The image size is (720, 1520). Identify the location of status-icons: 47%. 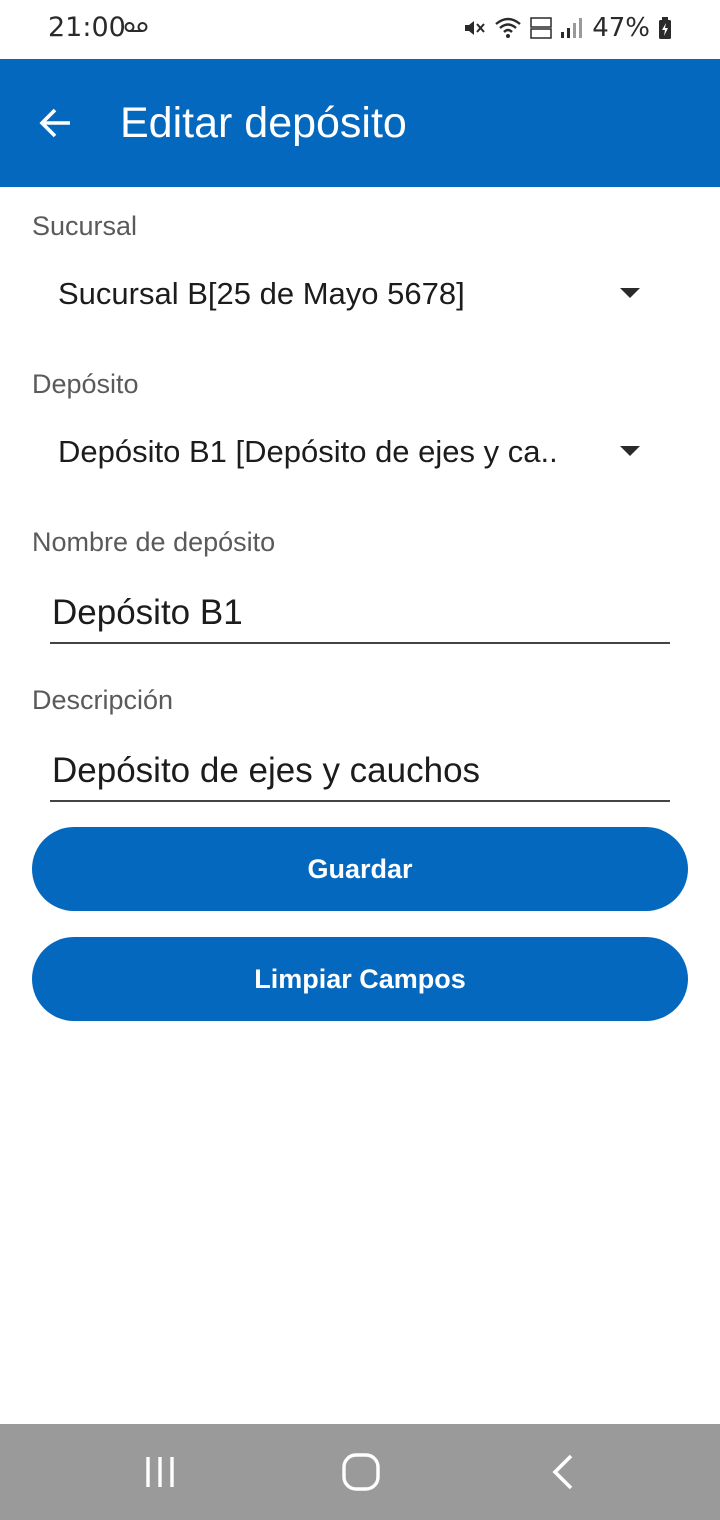
(567, 28).